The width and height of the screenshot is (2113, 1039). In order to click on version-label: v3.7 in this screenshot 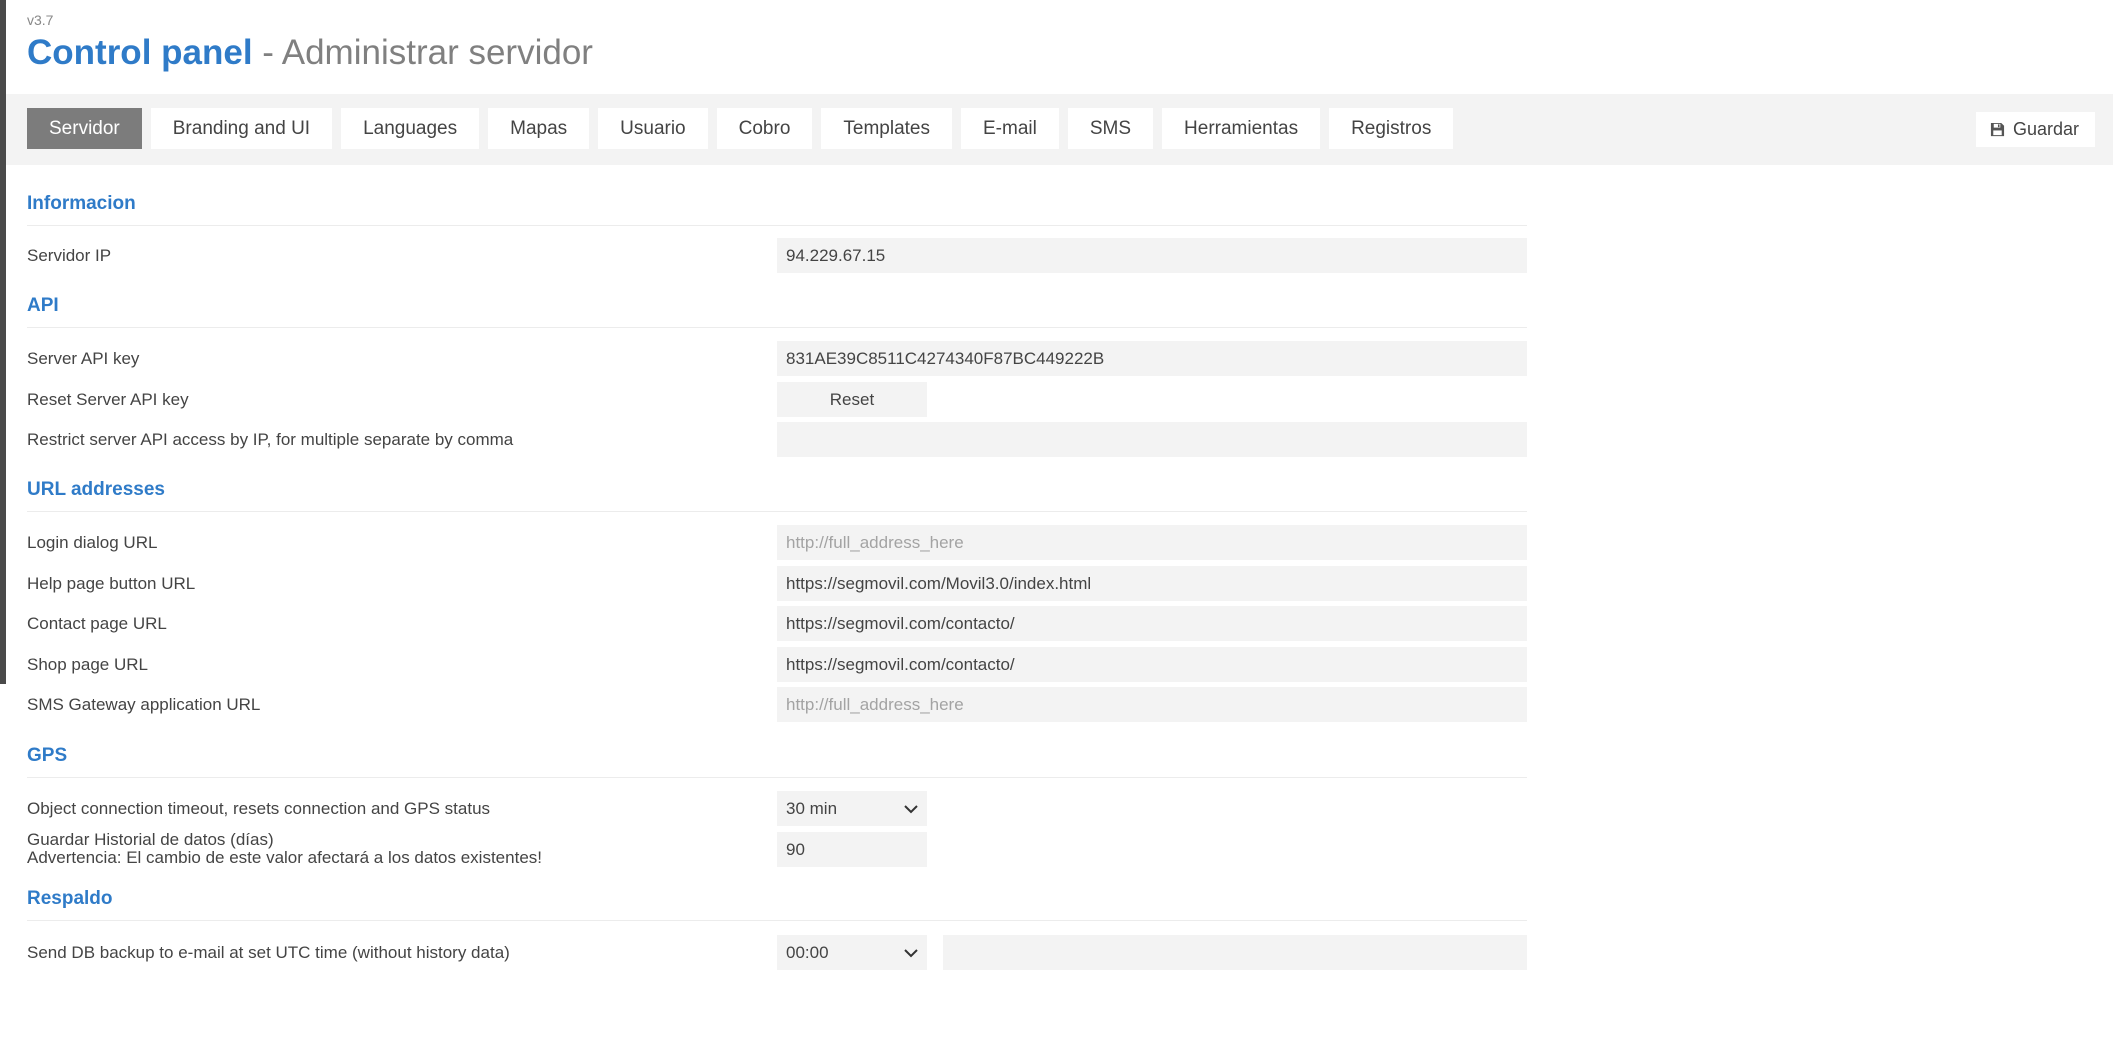, I will do `click(40, 20)`.